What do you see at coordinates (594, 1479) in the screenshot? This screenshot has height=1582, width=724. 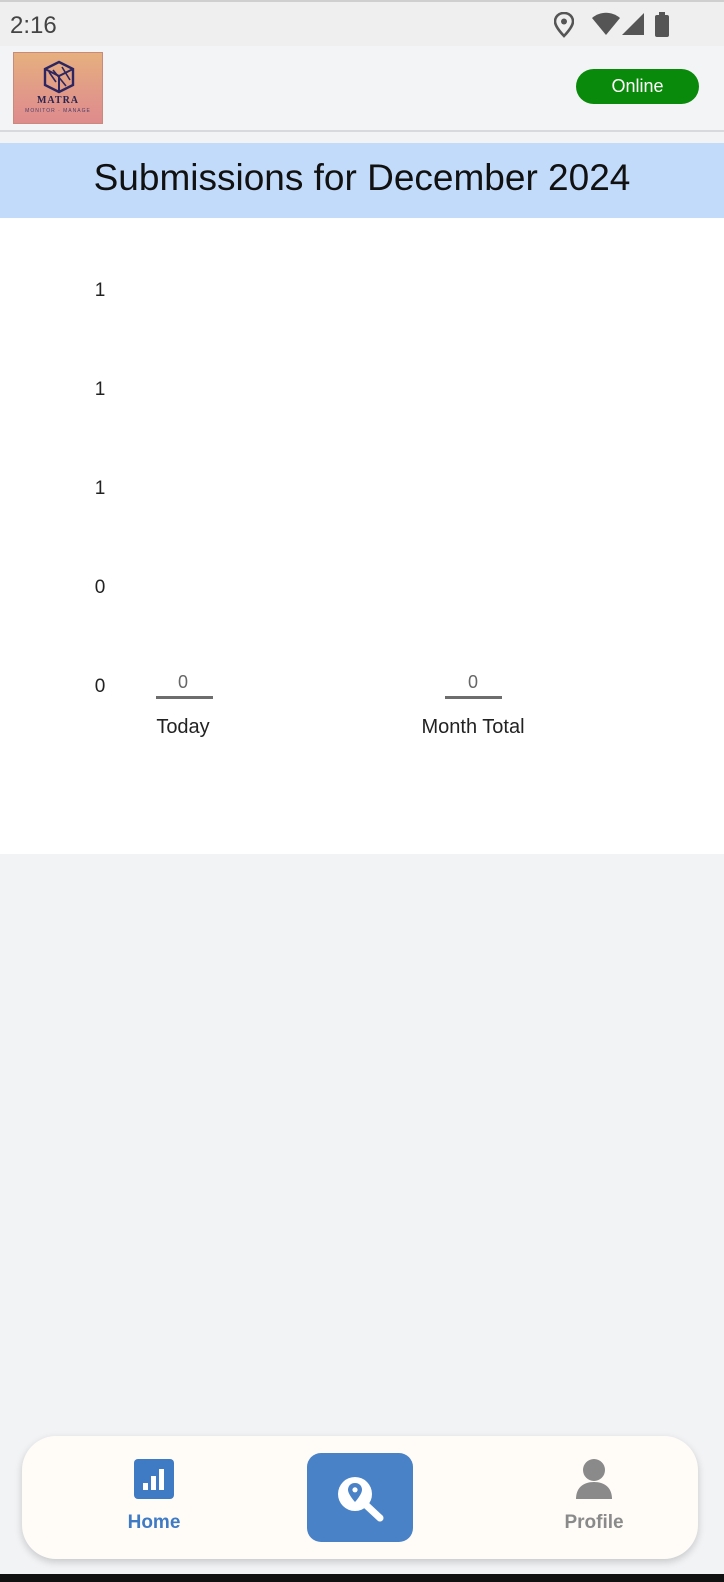 I see `person-icon` at bounding box center [594, 1479].